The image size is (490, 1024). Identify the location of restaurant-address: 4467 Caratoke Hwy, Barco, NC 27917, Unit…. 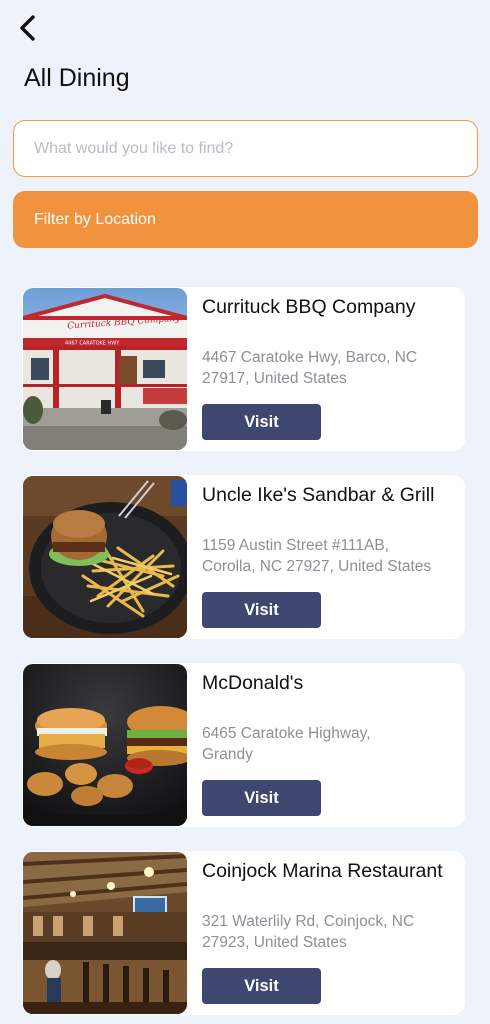
(328, 369).